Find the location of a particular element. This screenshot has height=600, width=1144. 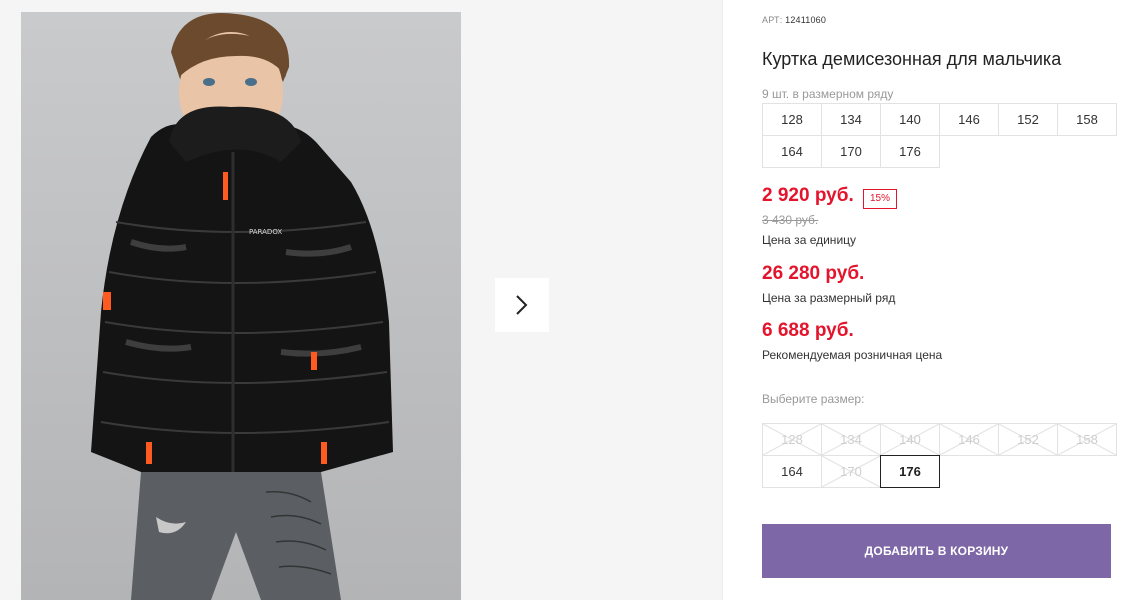

series-count-note: 9 шт. в размерном ряду is located at coordinates (828, 94).